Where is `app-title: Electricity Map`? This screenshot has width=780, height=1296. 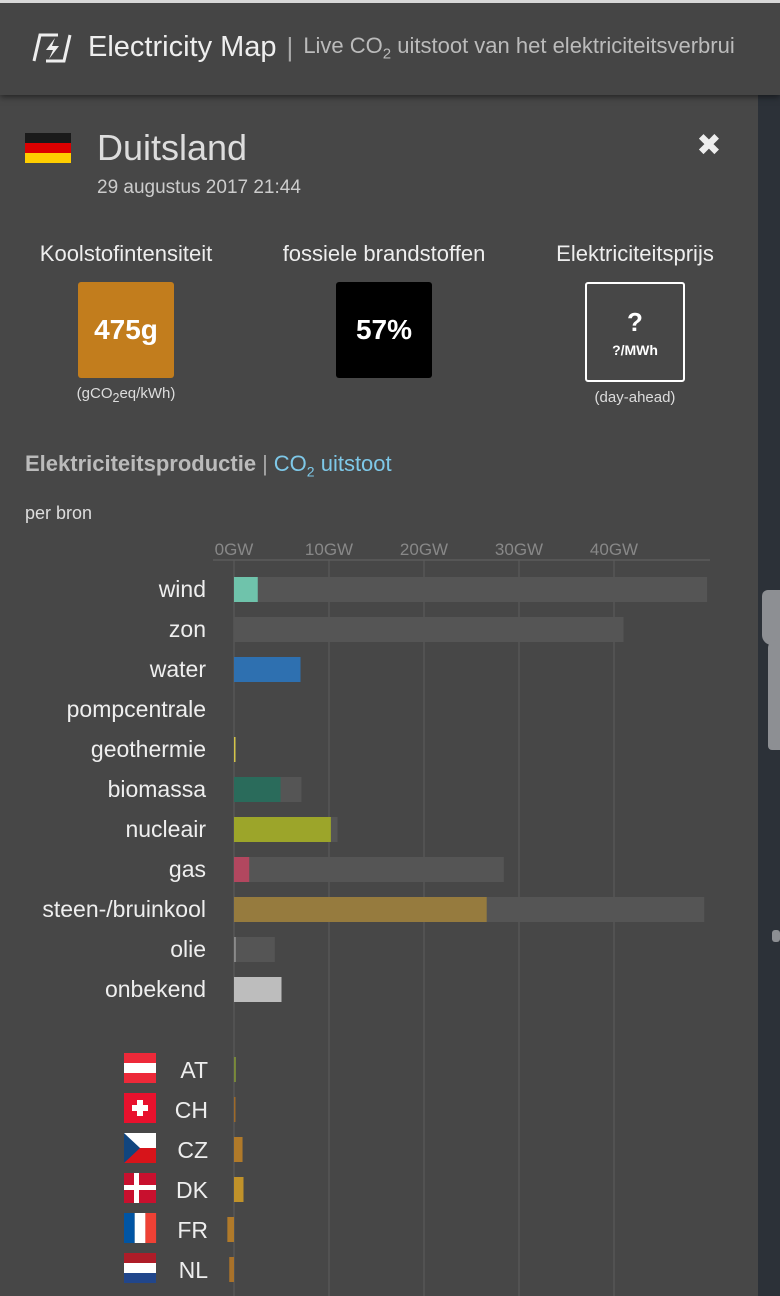 app-title: Electricity Map is located at coordinates (182, 47).